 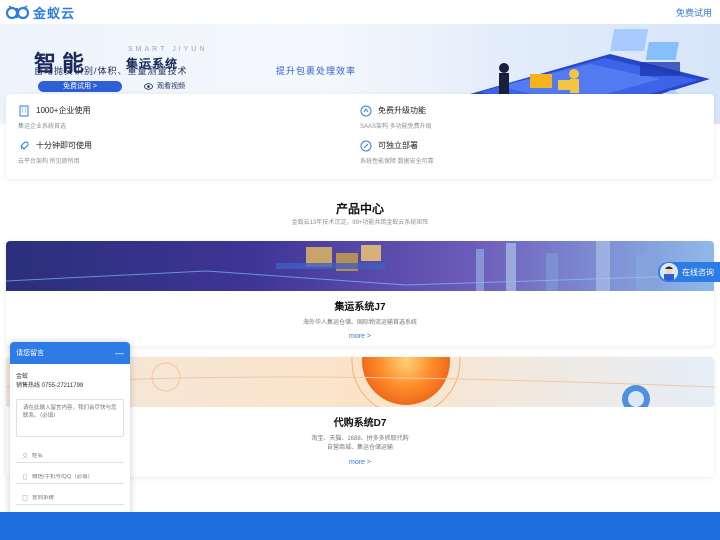 I want to click on name-field, so click(x=70, y=456).